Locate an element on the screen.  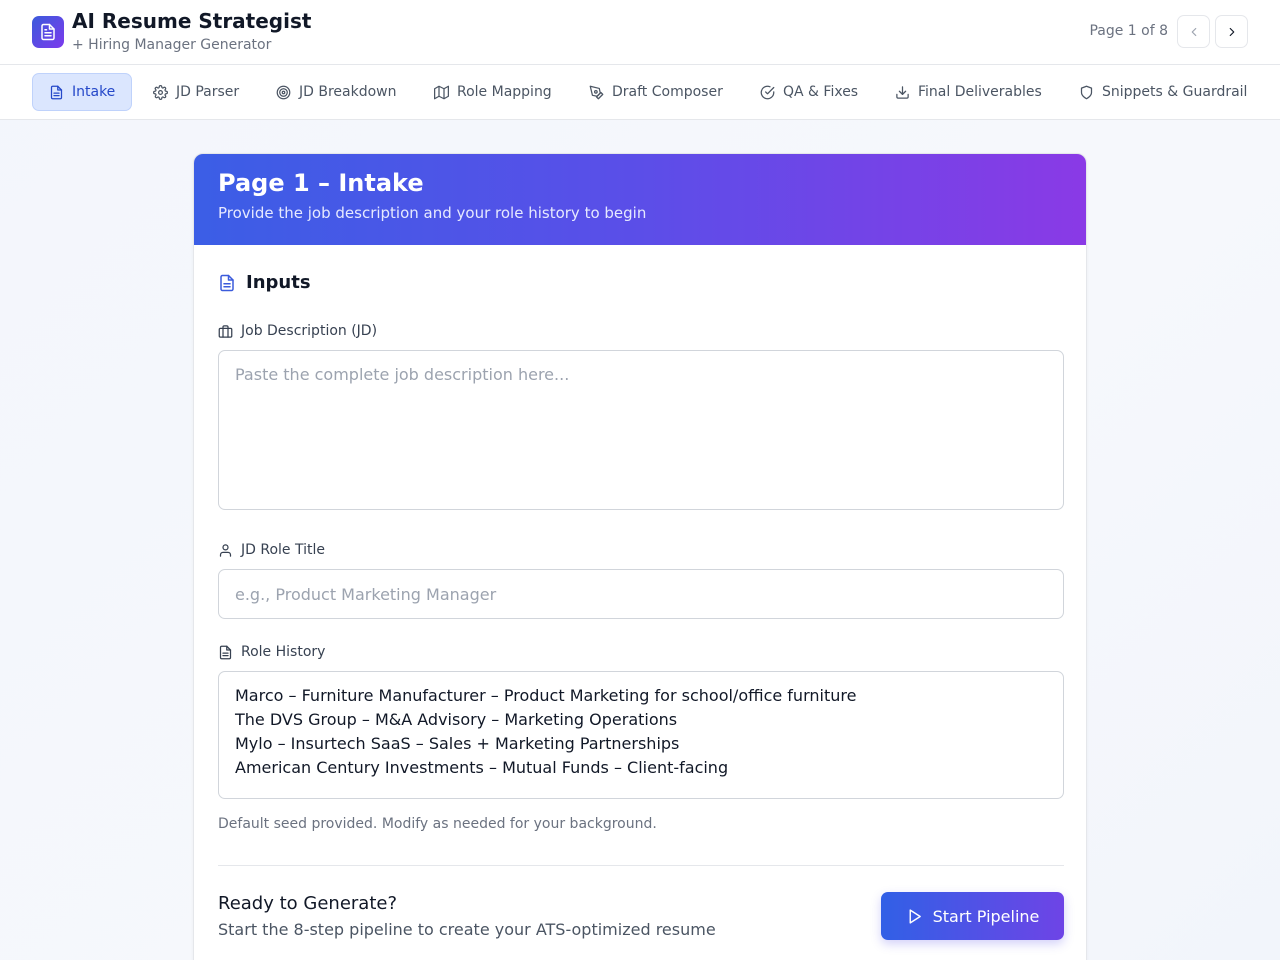
tab-jd-breakdown: JD Breakdown is located at coordinates (336, 92).